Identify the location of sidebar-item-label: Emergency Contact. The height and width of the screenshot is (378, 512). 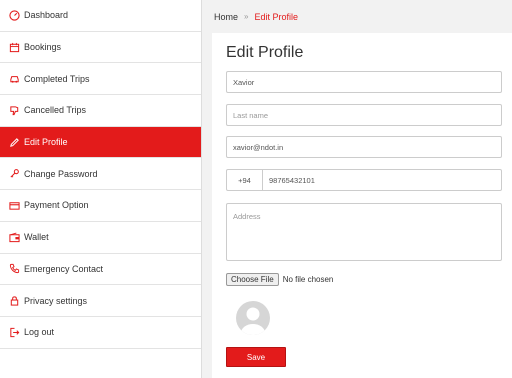
(64, 268).